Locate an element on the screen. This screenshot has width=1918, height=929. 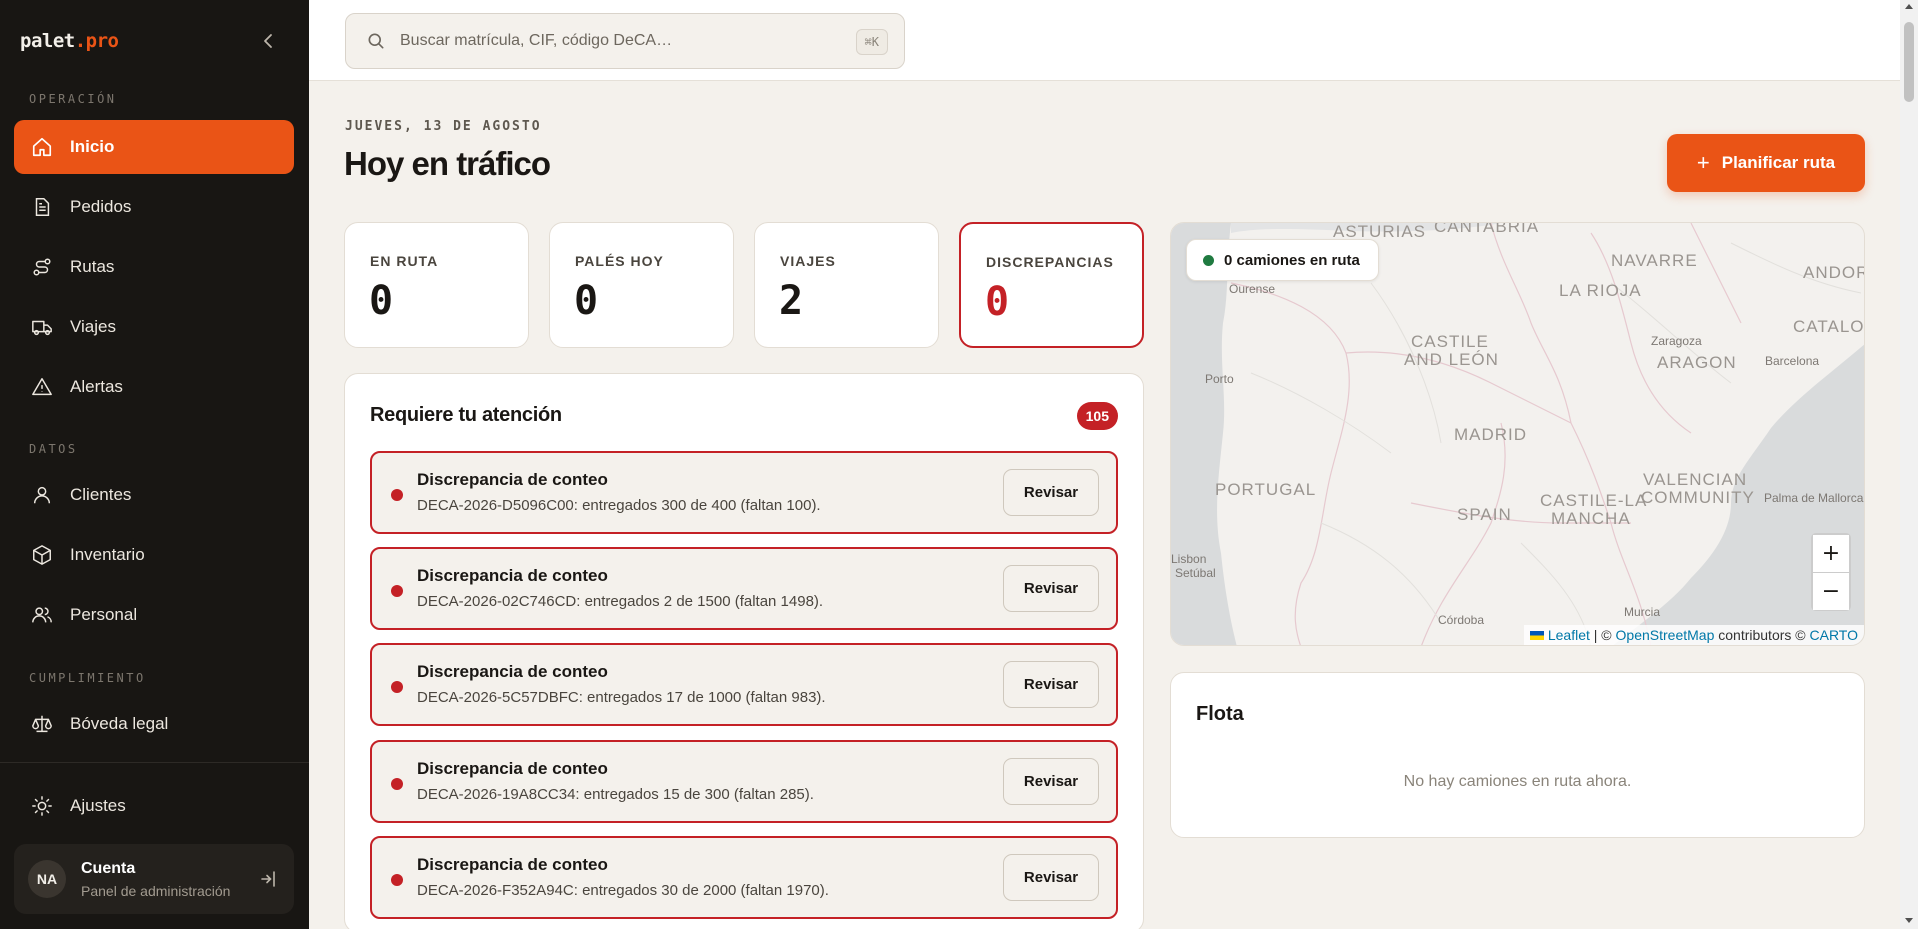
sidebar-item-pedidos: Pedidos is located at coordinates (154, 207).